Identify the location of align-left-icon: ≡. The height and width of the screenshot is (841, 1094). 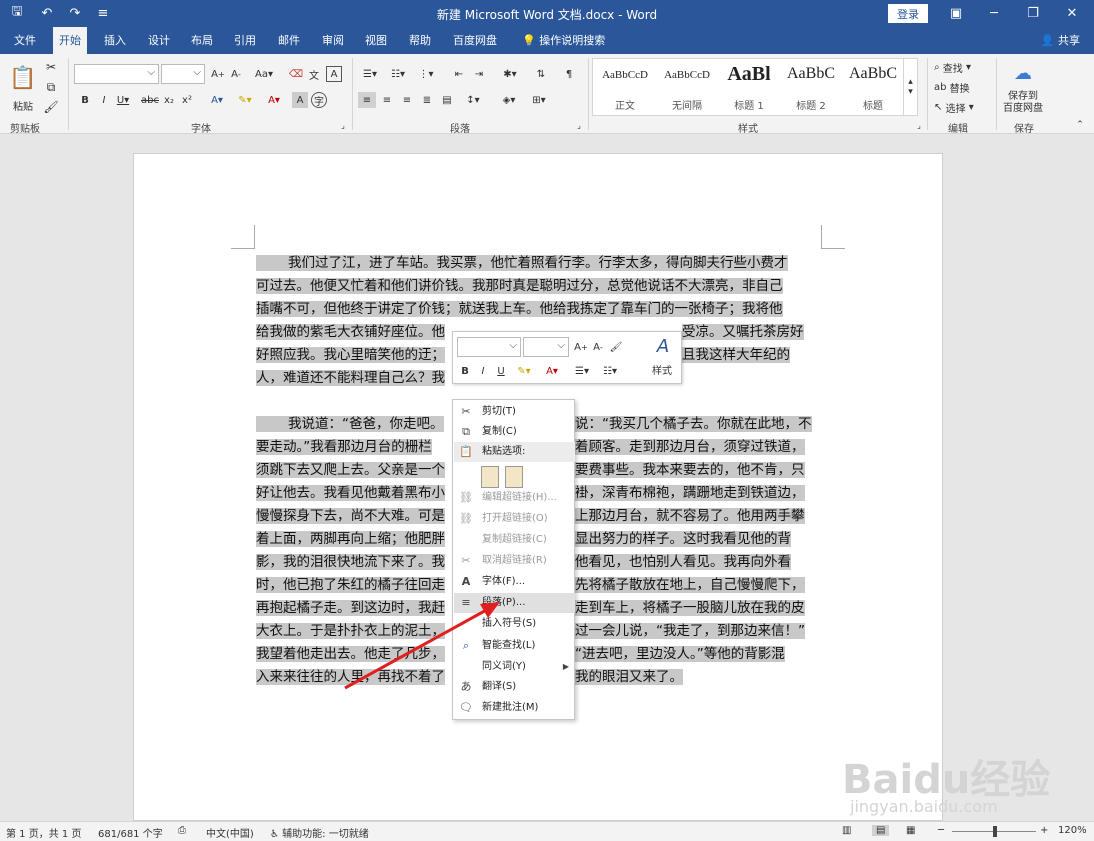
(367, 100).